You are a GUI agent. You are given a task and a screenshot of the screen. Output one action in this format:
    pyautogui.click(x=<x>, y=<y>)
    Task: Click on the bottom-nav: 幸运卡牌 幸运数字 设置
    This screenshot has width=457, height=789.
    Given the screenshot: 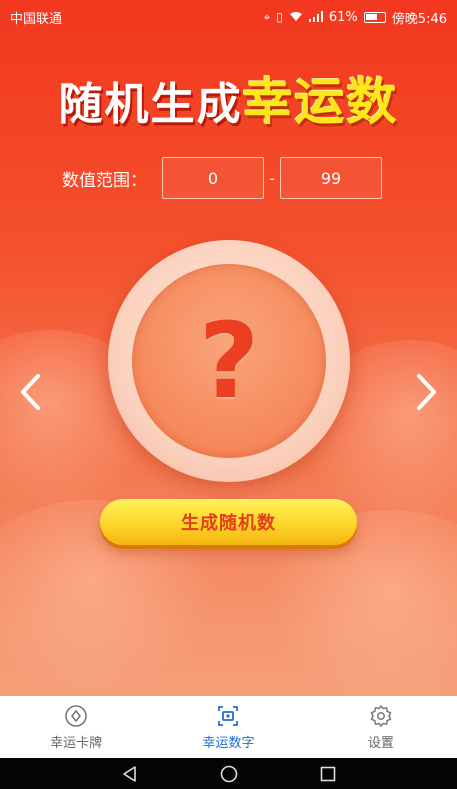 What is the action you would take?
    pyautogui.click(x=228, y=727)
    